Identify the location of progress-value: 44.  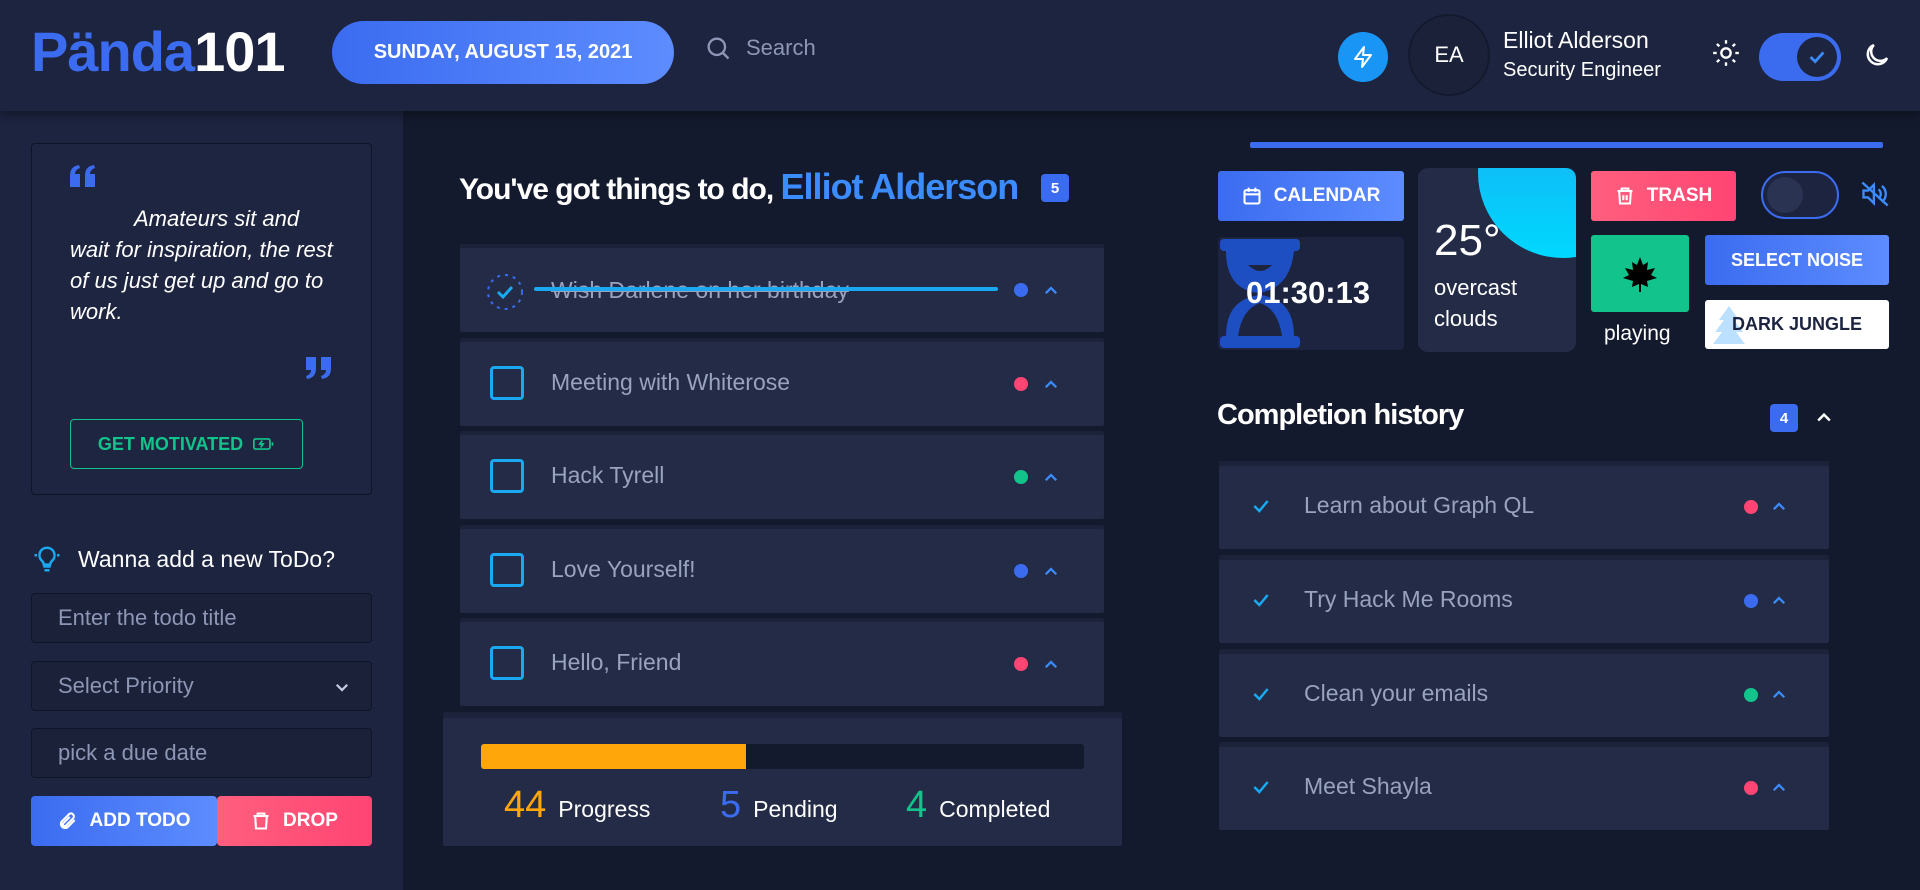
(525, 805).